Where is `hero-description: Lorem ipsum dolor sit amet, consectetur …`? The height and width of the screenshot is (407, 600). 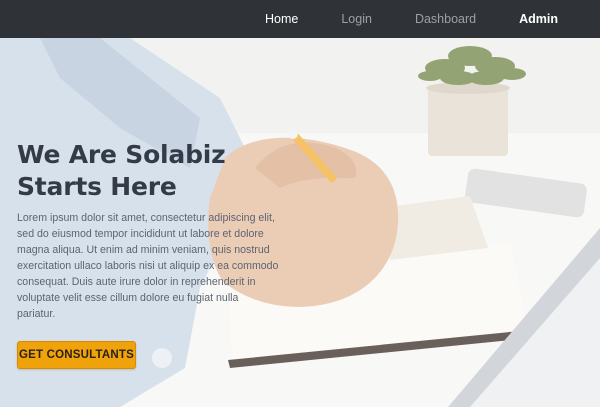 hero-description: Lorem ipsum dolor sit amet, consectetur … is located at coordinates (148, 266).